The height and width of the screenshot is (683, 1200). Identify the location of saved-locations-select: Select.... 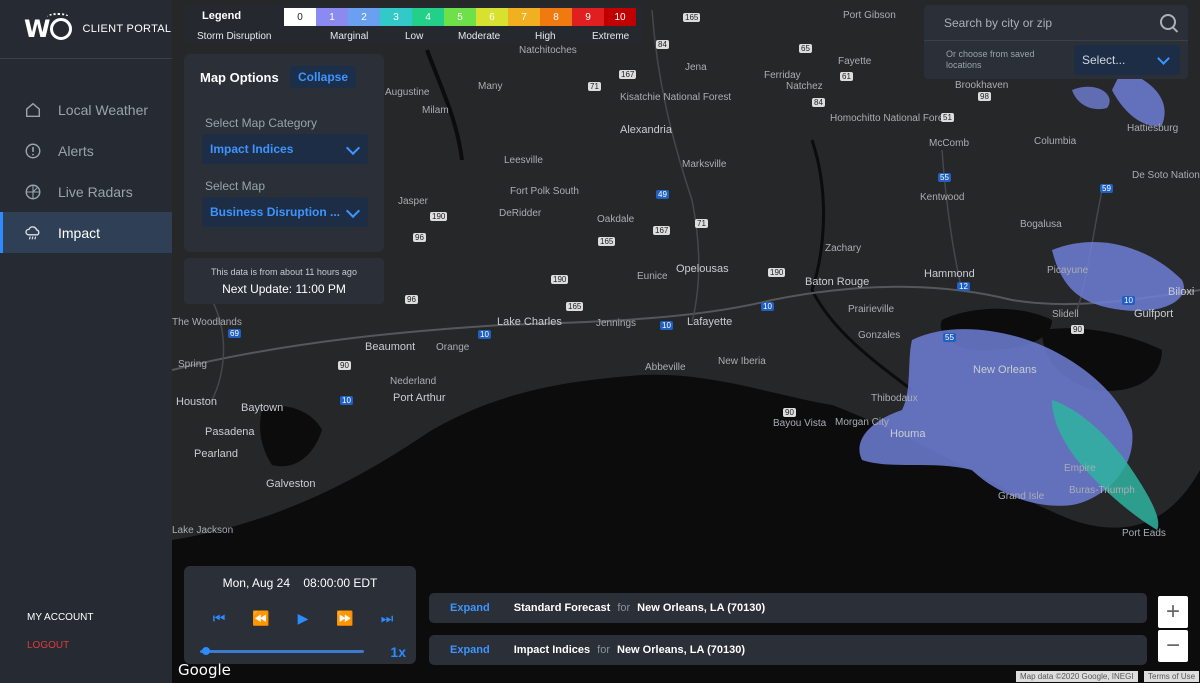
(1127, 60).